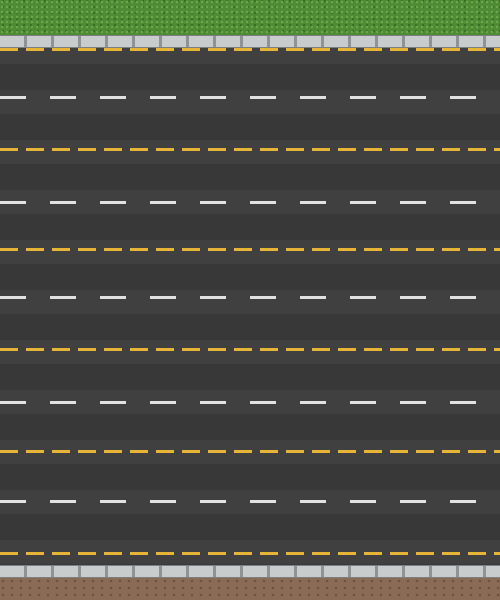 This screenshot has width=500, height=600. Describe the element at coordinates (250, 41) in the screenshot. I see `top-curb` at that location.